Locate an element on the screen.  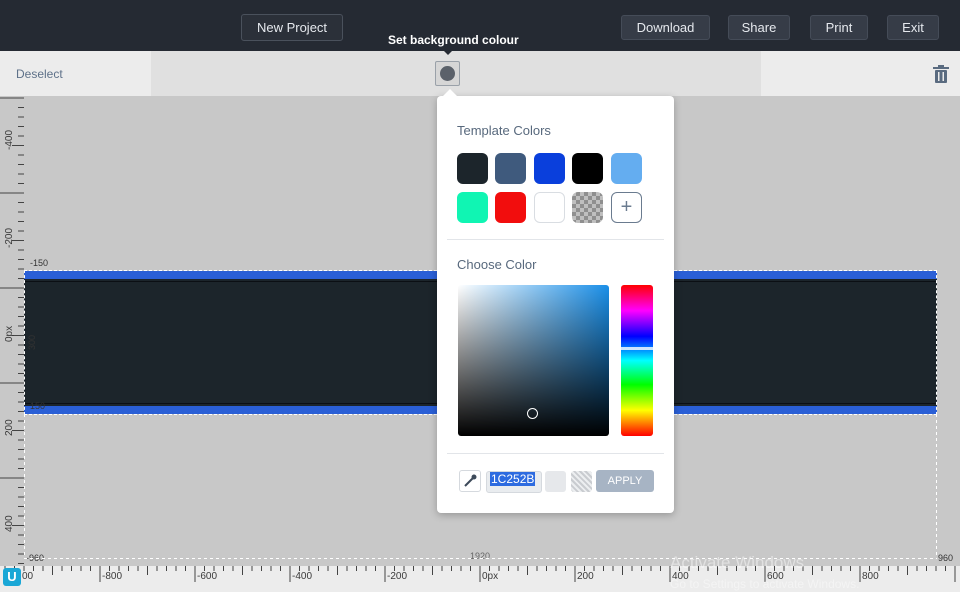
hue-handle is located at coordinates (637, 348).